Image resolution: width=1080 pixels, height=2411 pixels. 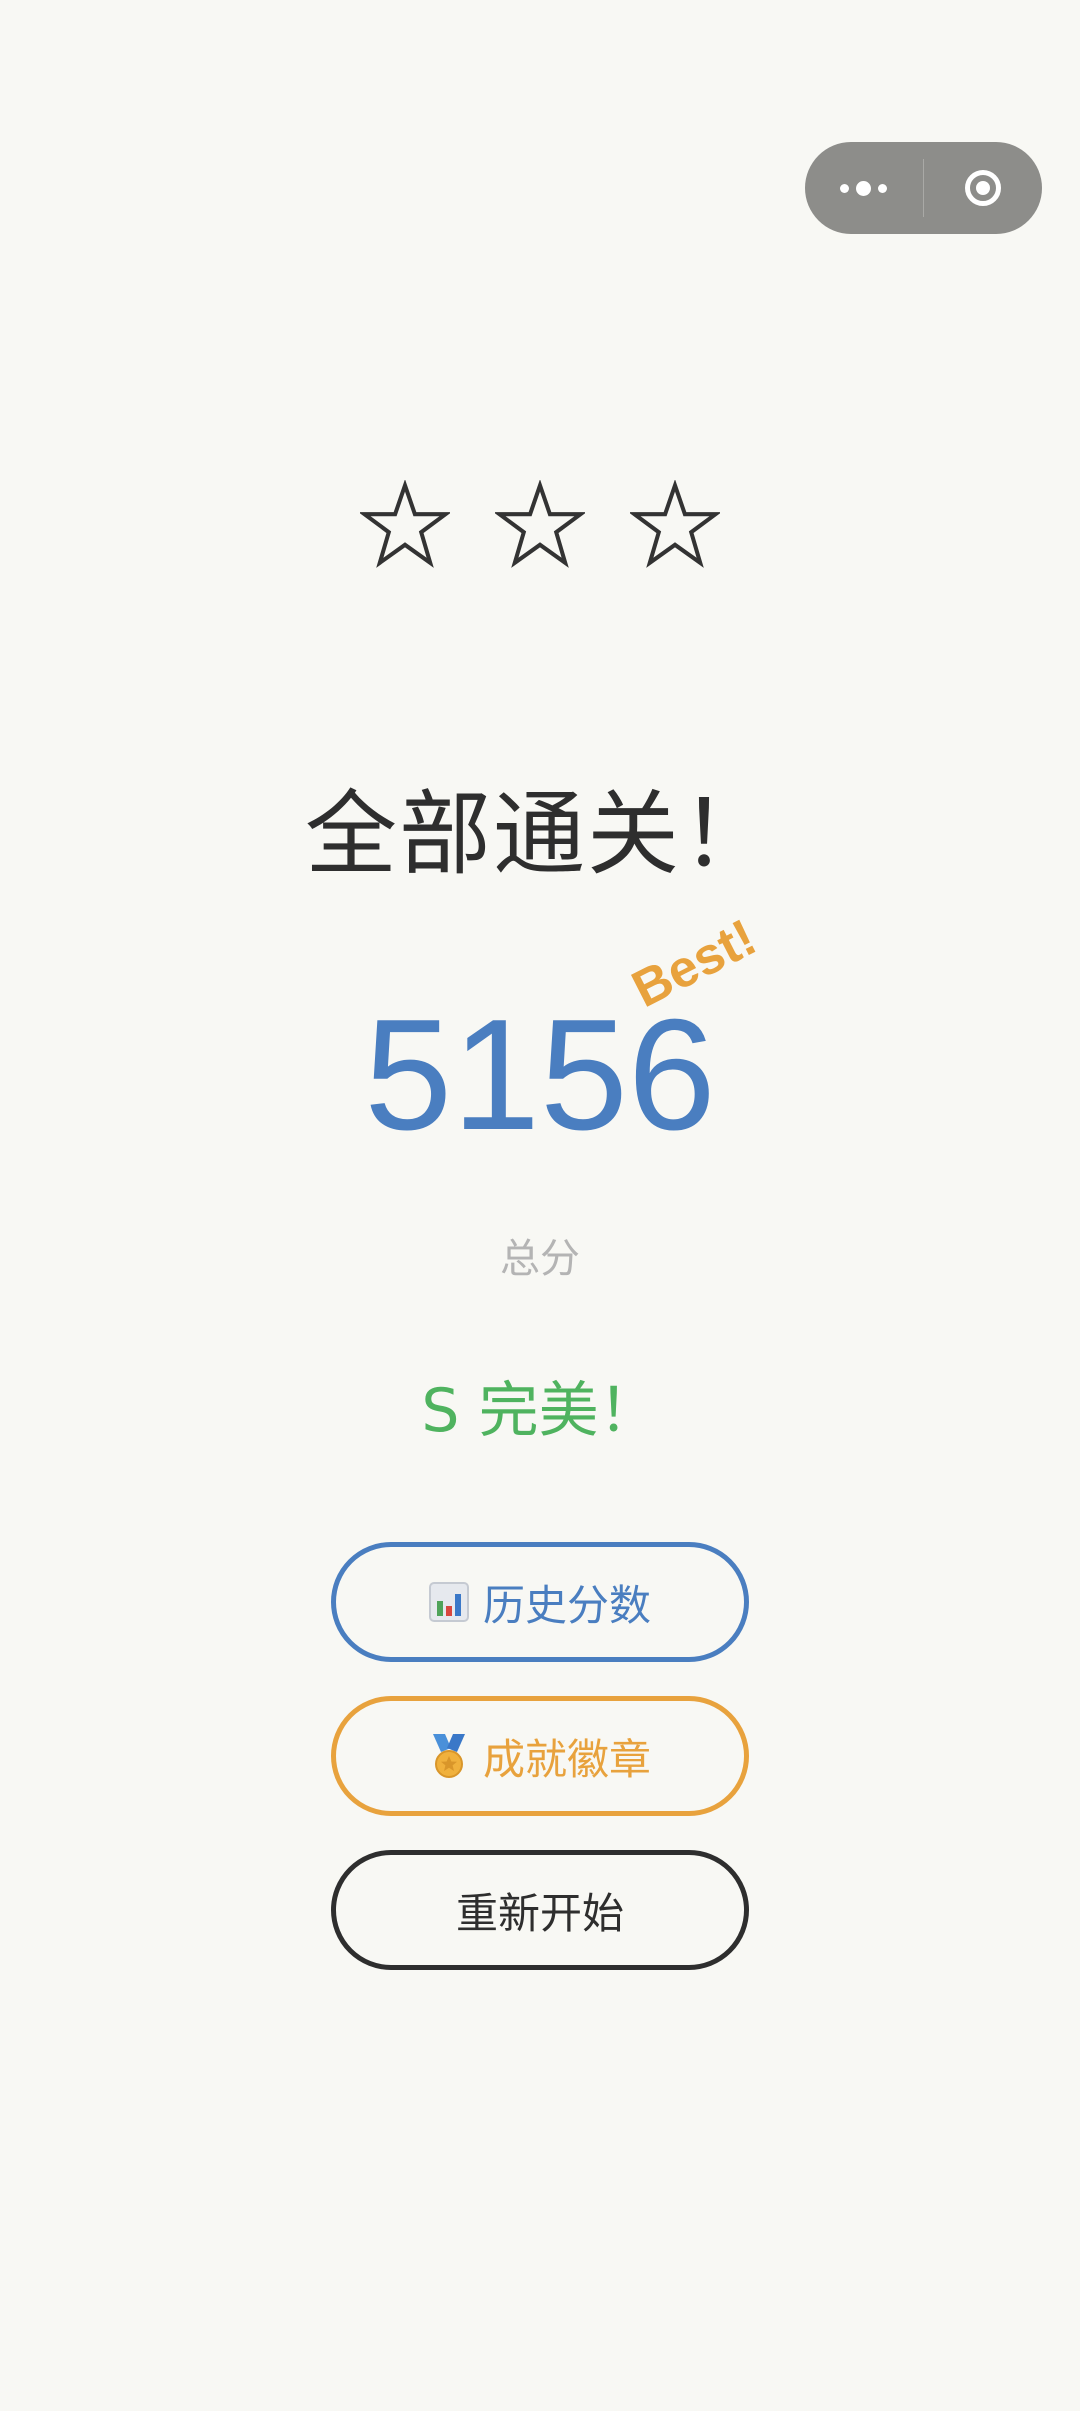 What do you see at coordinates (566, 1759) in the screenshot?
I see `achievement-badges-label: 成就徽章` at bounding box center [566, 1759].